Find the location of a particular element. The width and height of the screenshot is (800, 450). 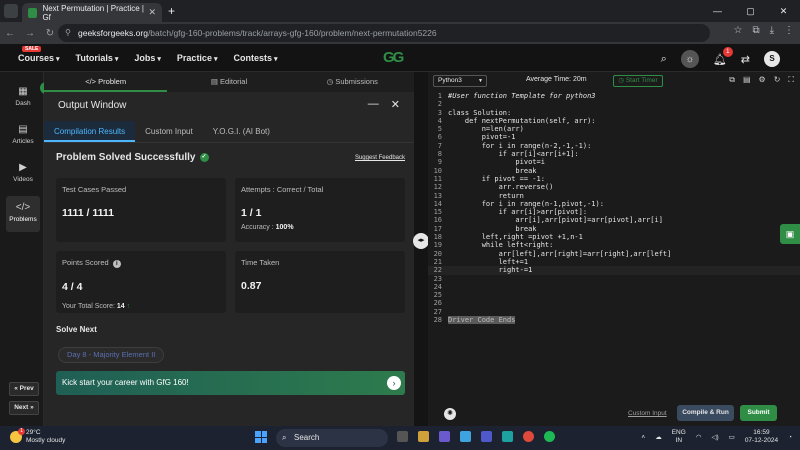

task-view-icon is located at coordinates (402, 436).